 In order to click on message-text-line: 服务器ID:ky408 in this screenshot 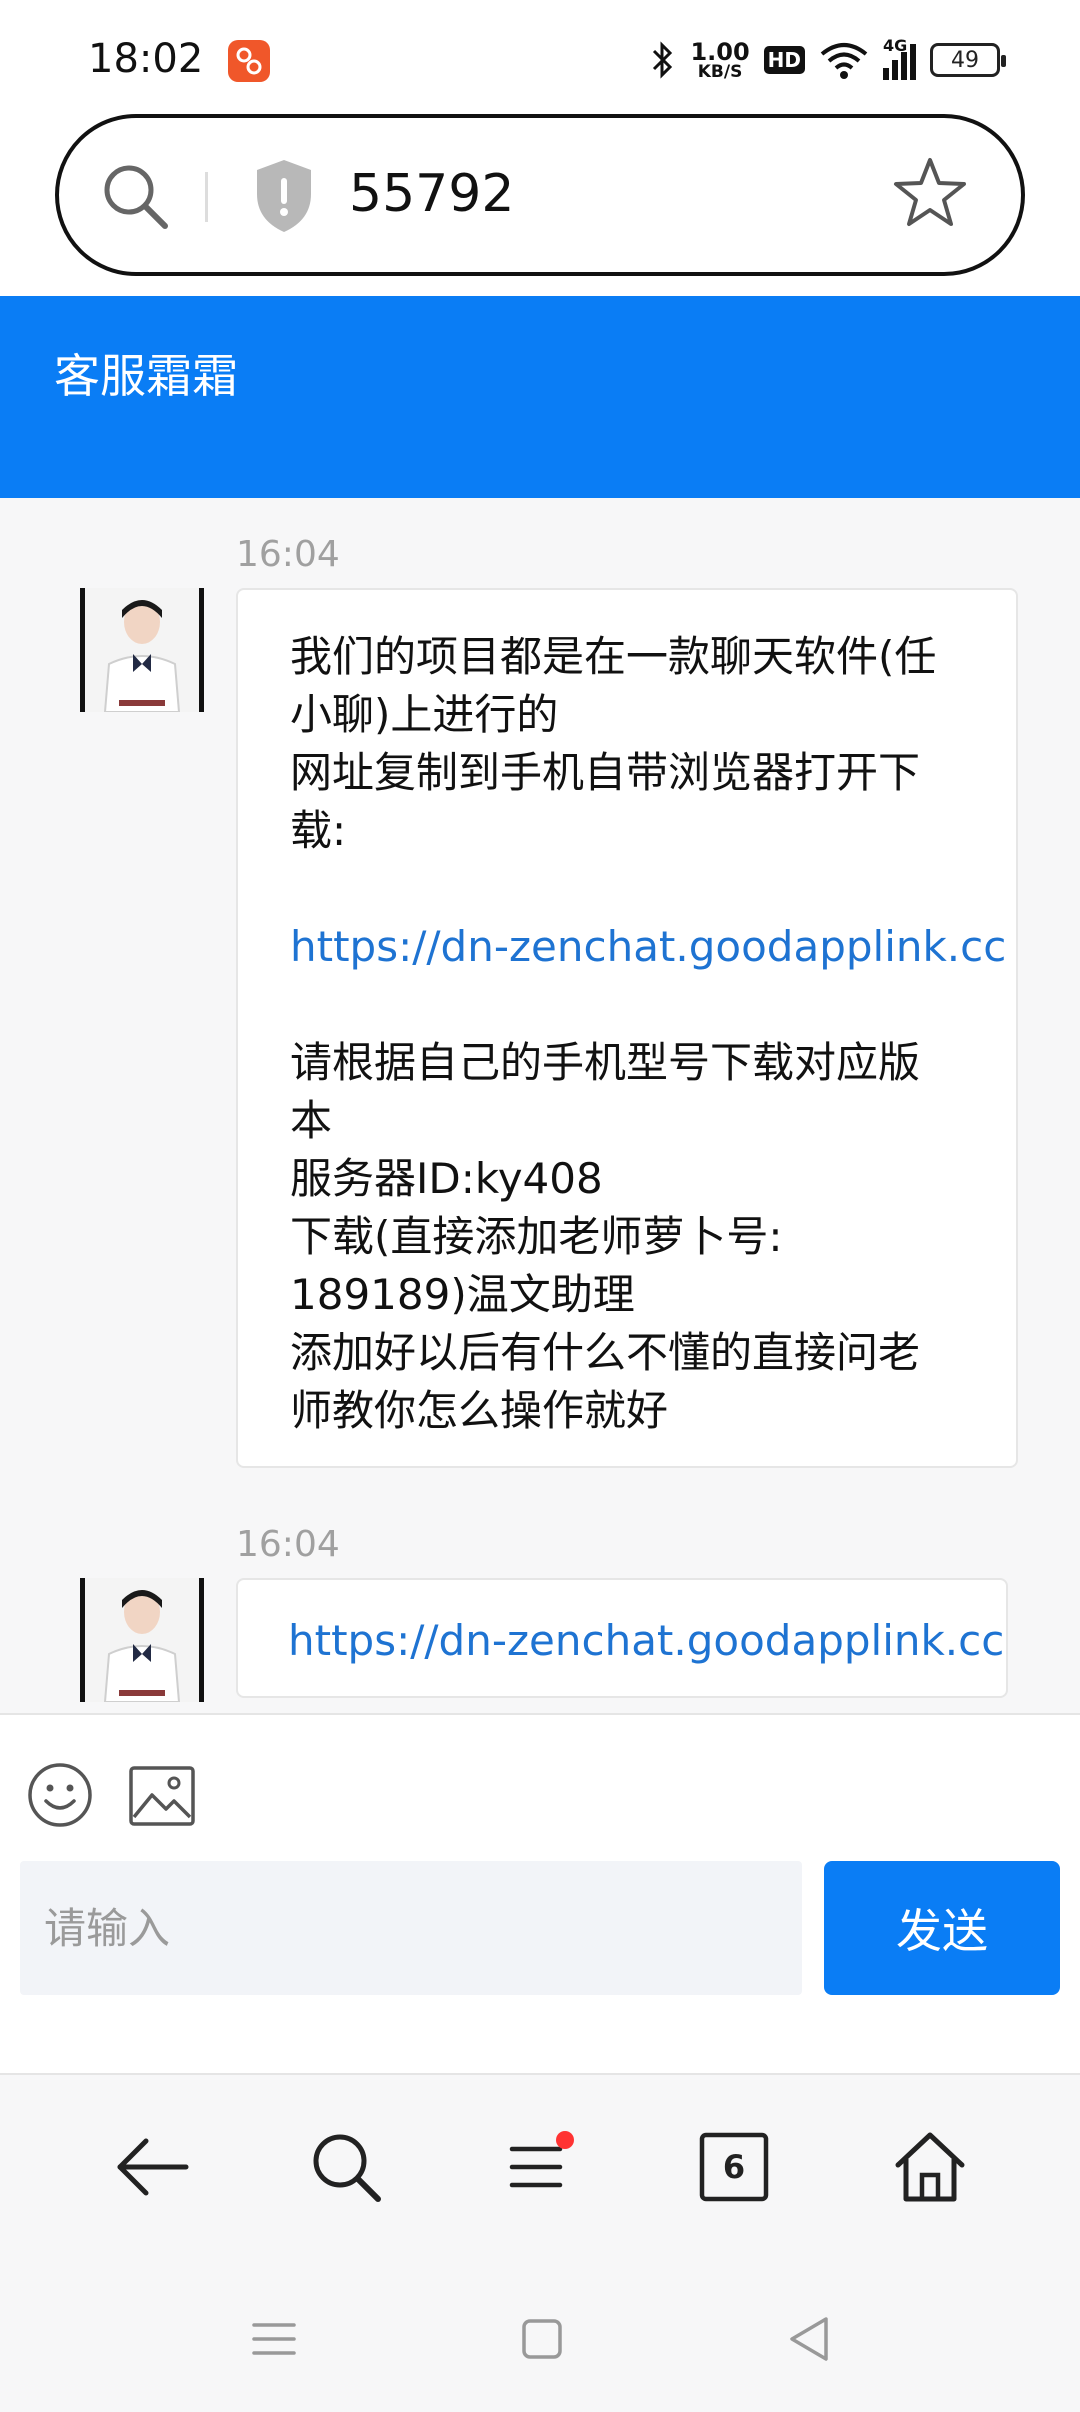, I will do `click(446, 1178)`.